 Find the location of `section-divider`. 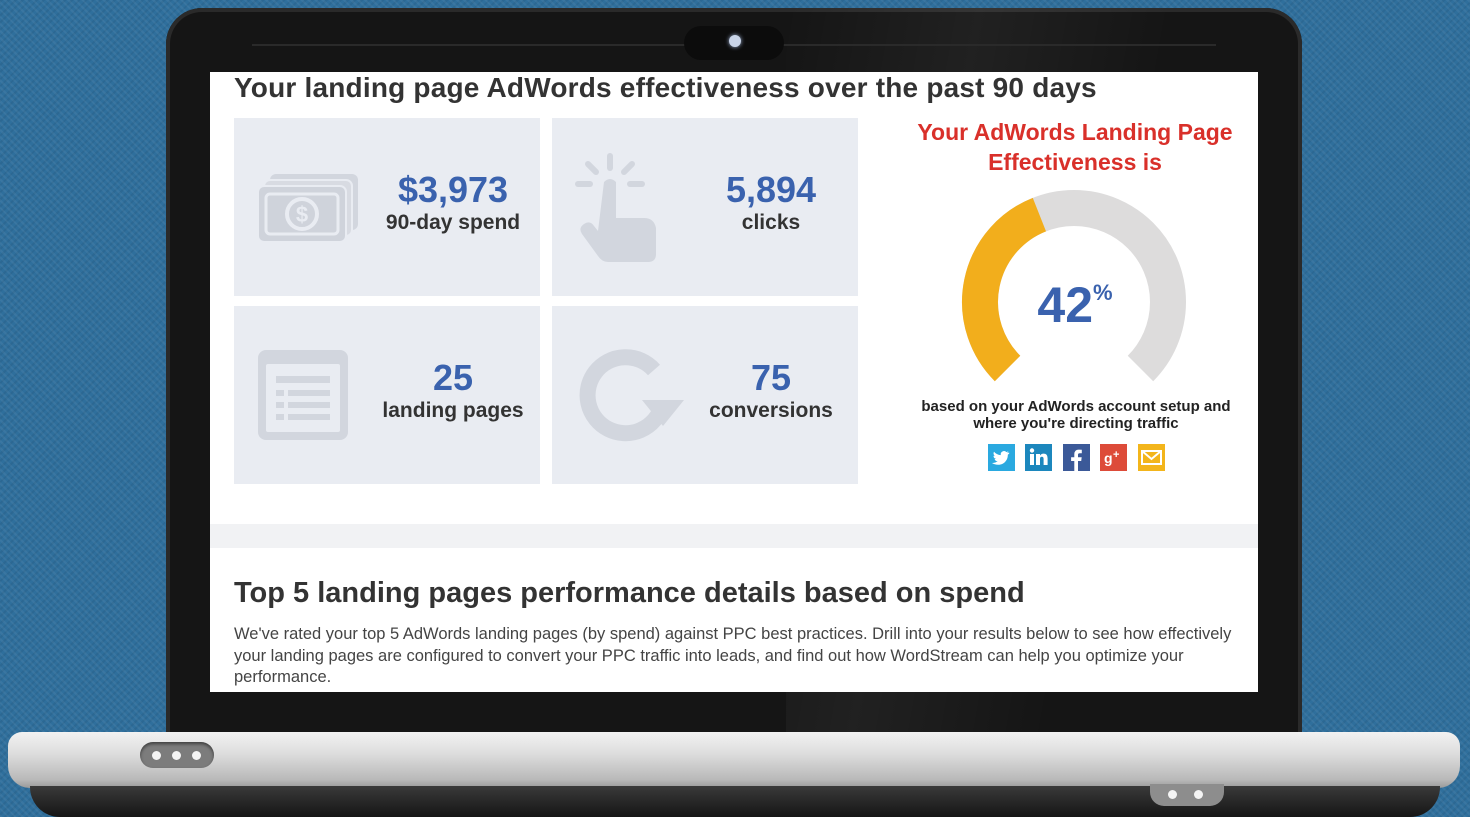

section-divider is located at coordinates (734, 536).